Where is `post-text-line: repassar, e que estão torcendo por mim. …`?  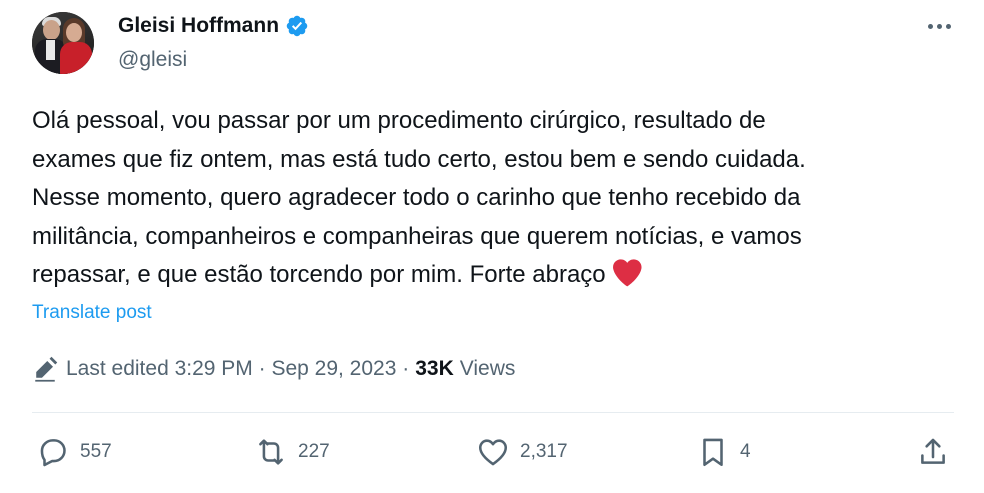 post-text-line: repassar, e que estão torcendo por mim. … is located at coordinates (319, 274).